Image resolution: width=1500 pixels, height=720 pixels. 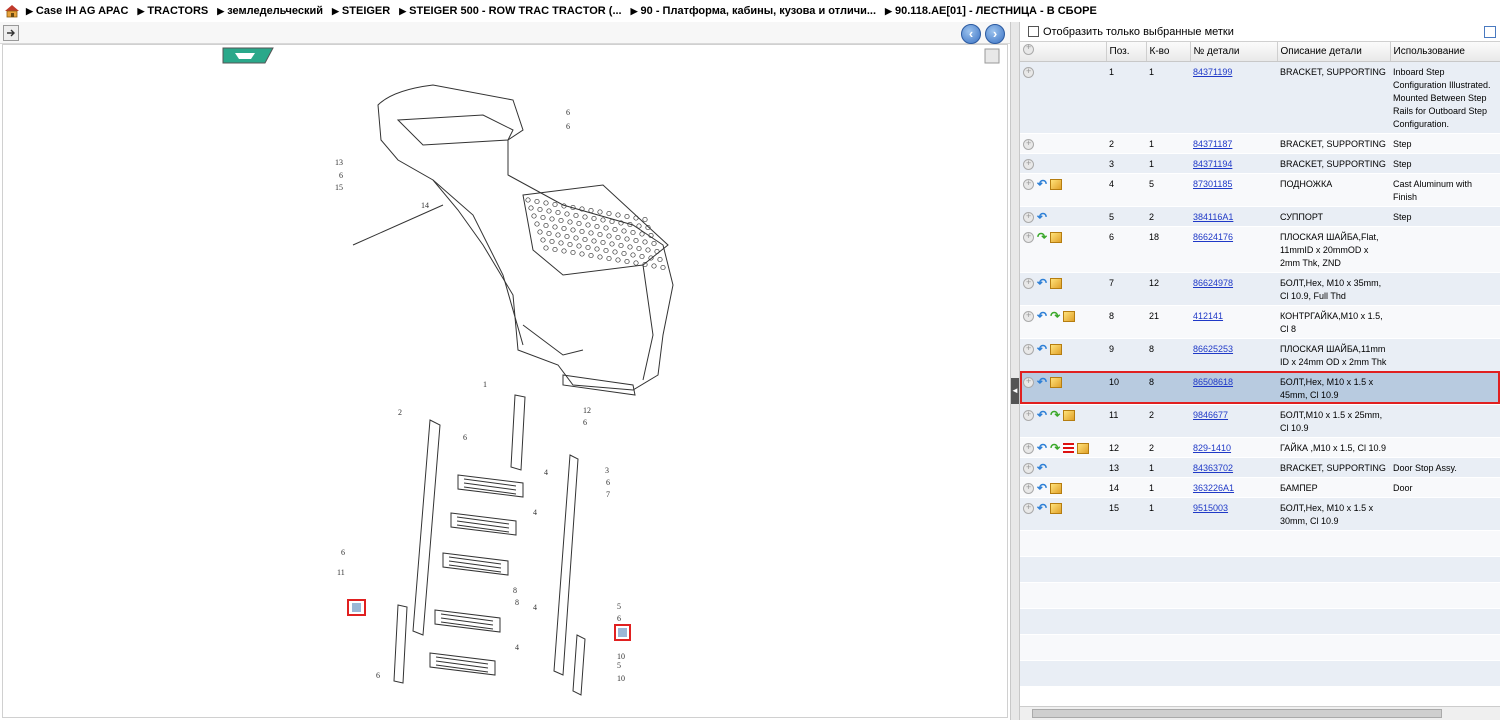 I want to click on cell-qty: 18, so click(x=1168, y=249).